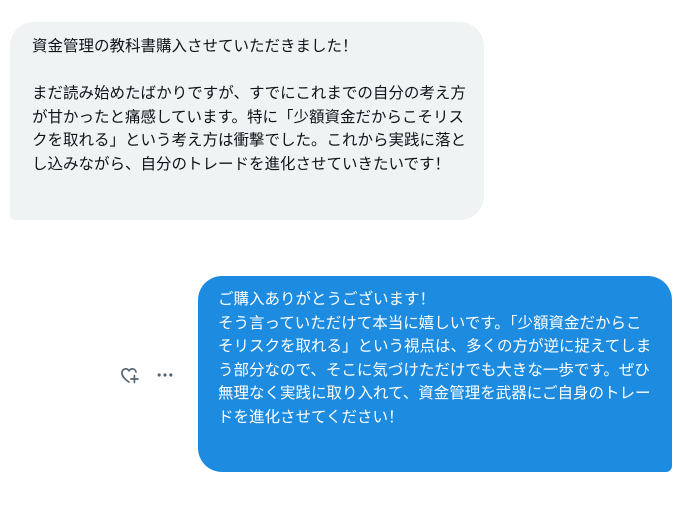 This screenshot has width=696, height=516. Describe the element at coordinates (129, 375) in the screenshot. I see `heart-plus-icon` at that location.